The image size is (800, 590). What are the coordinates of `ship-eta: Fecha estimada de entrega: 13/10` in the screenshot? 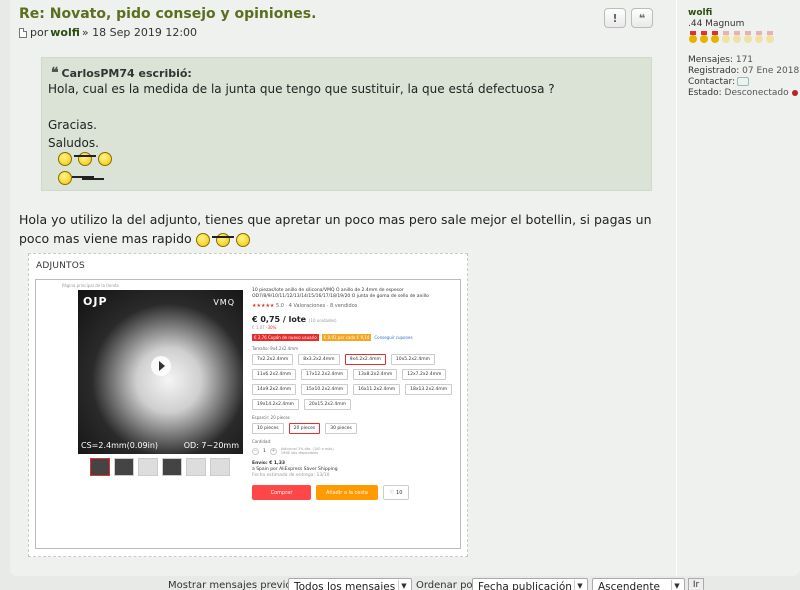 It's located at (291, 475).